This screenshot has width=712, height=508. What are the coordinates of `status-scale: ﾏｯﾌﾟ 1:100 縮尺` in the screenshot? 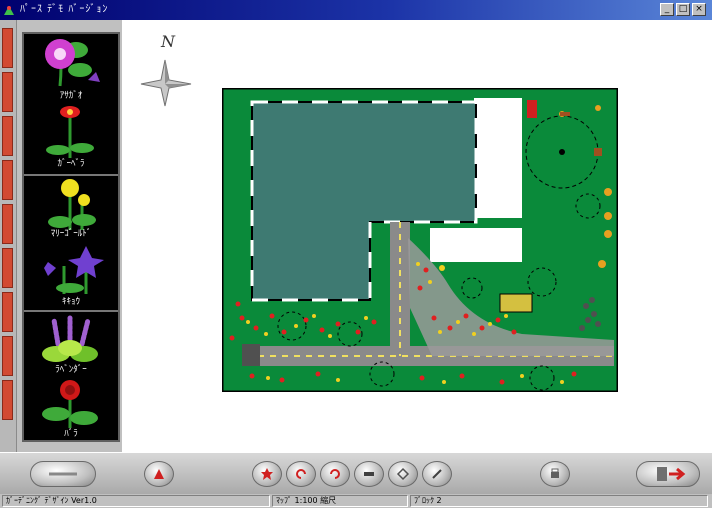 It's located at (340, 501).